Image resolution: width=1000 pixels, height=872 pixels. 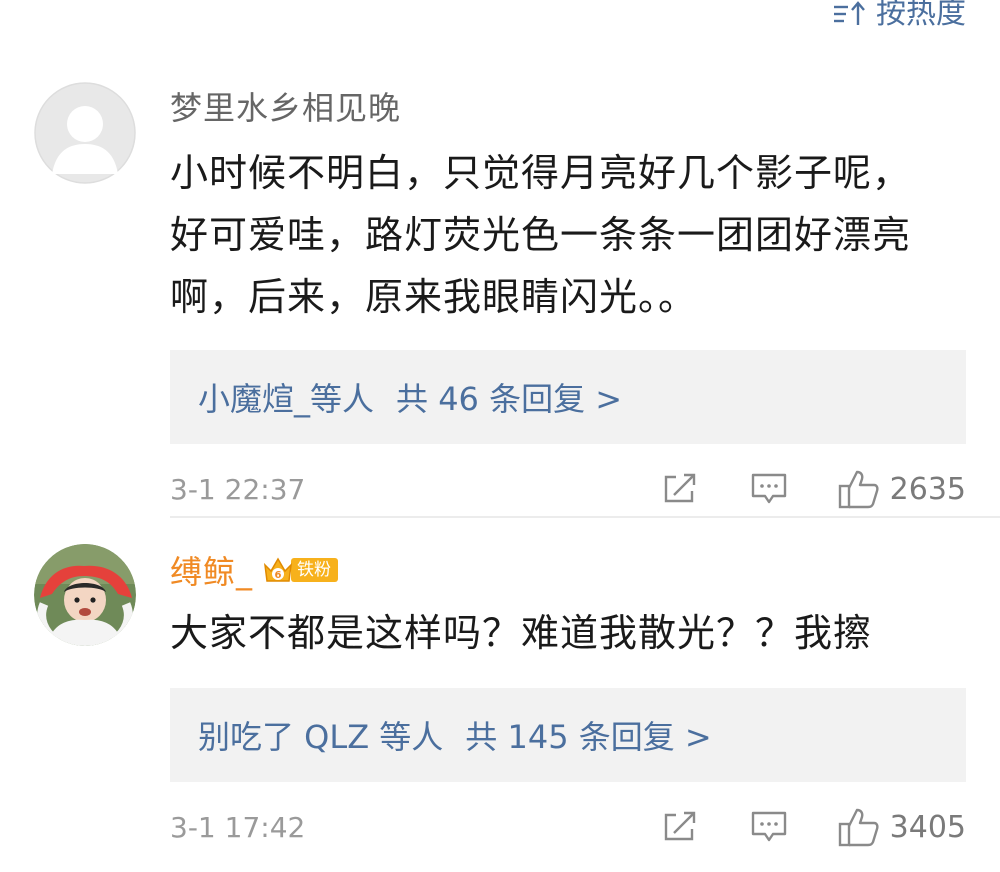 I want to click on sort-icon, so click(x=849, y=14).